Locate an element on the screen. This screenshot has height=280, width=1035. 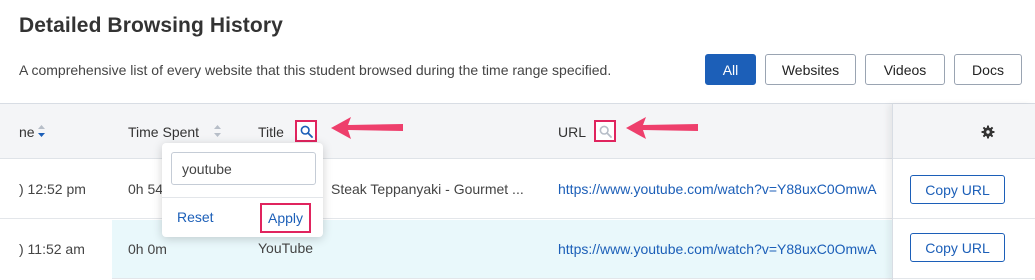
filter-button-group: All Websites Videos Docs is located at coordinates (863, 69).